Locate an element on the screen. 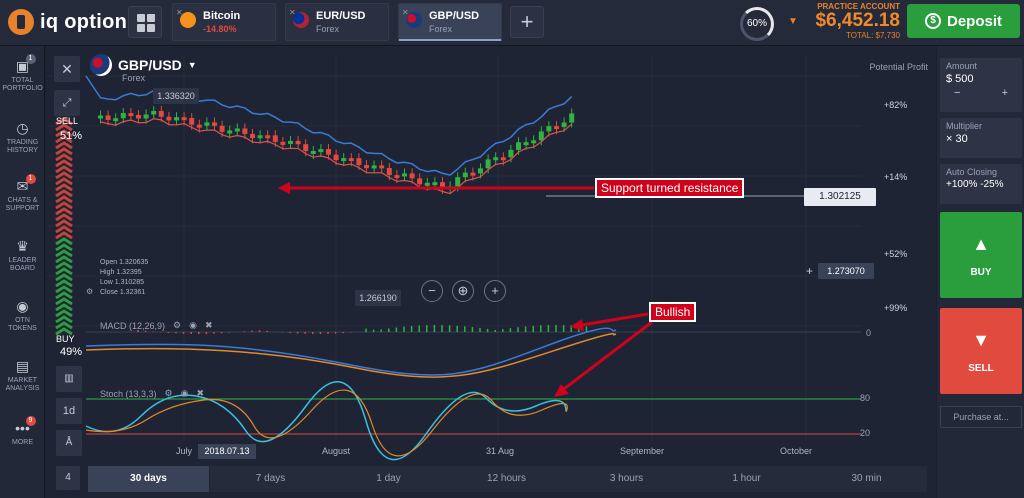 This screenshot has height=498, width=1024. close-chart-icon: ✕ is located at coordinates (67, 69).